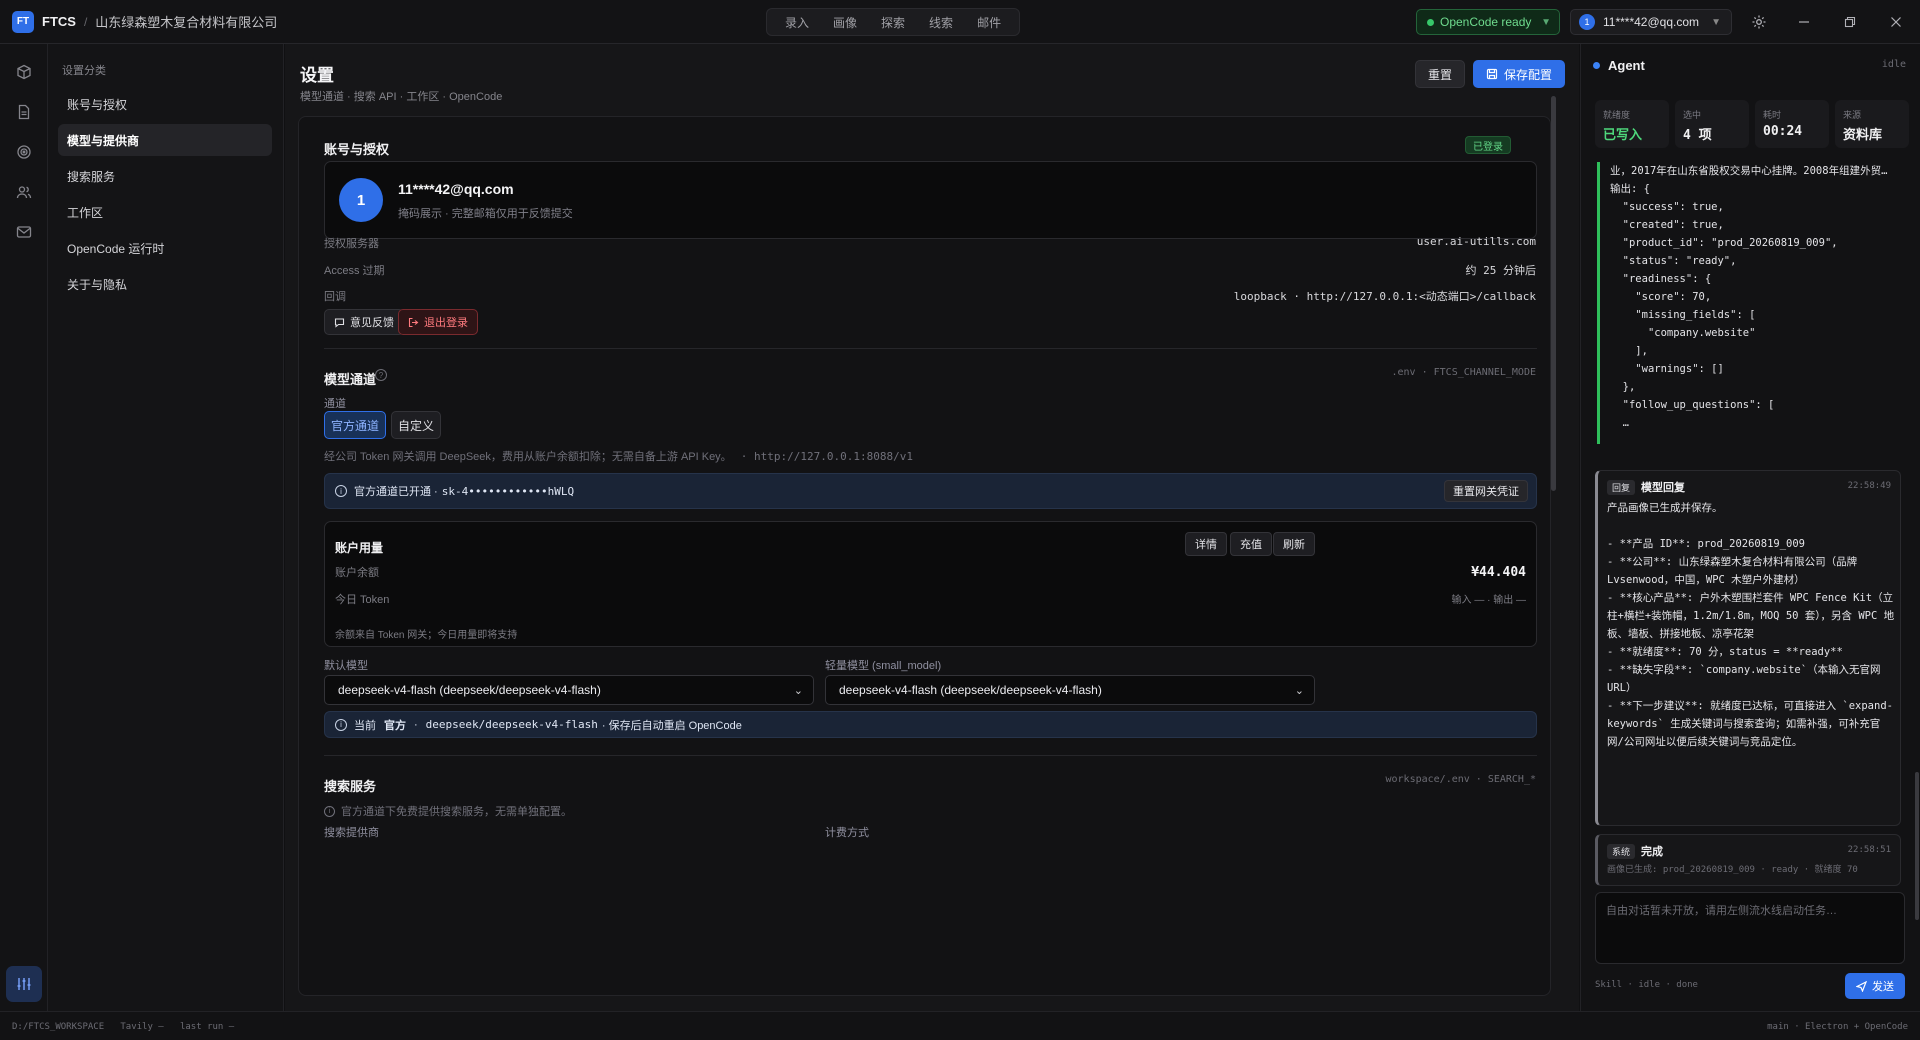 Image resolution: width=1920 pixels, height=1040 pixels. I want to click on sidebar-item-models: 模型与提供商, so click(165, 140).